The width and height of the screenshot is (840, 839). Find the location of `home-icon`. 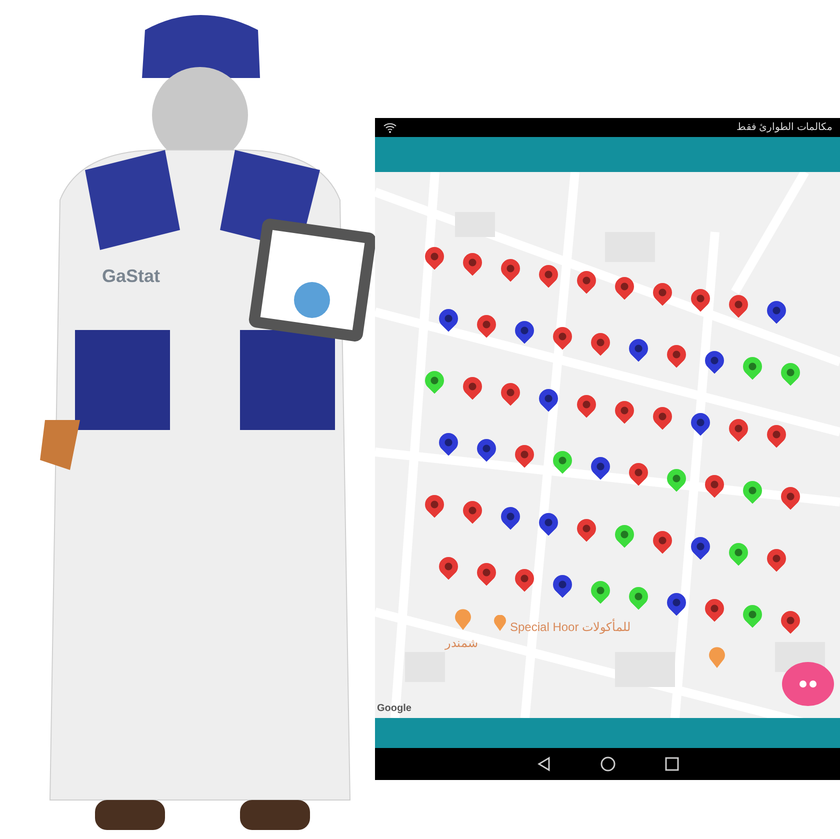

home-icon is located at coordinates (608, 764).